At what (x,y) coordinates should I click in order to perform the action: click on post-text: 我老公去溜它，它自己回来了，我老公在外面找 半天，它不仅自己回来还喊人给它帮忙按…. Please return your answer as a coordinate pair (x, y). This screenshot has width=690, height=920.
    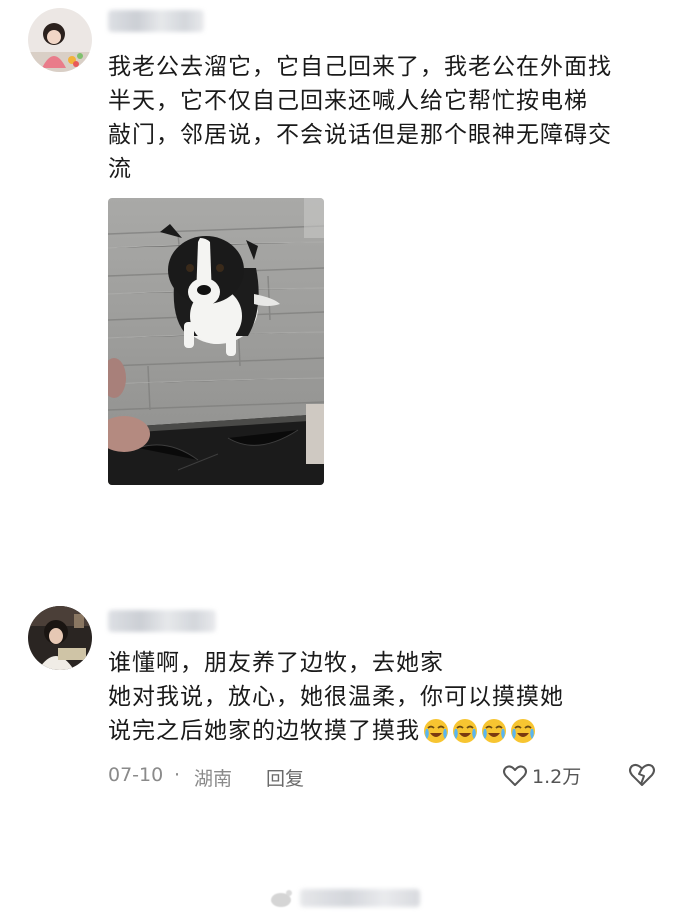
    Looking at the image, I should click on (360, 118).